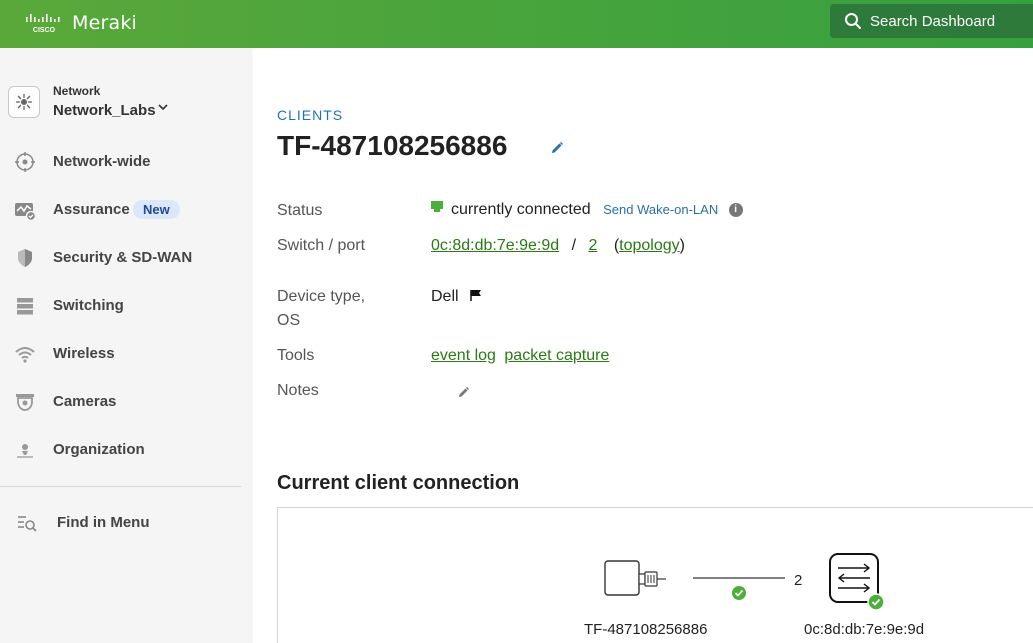 The width and height of the screenshot is (1033, 643). What do you see at coordinates (85, 401) in the screenshot?
I see `sidebar-item-label: Cameras` at bounding box center [85, 401].